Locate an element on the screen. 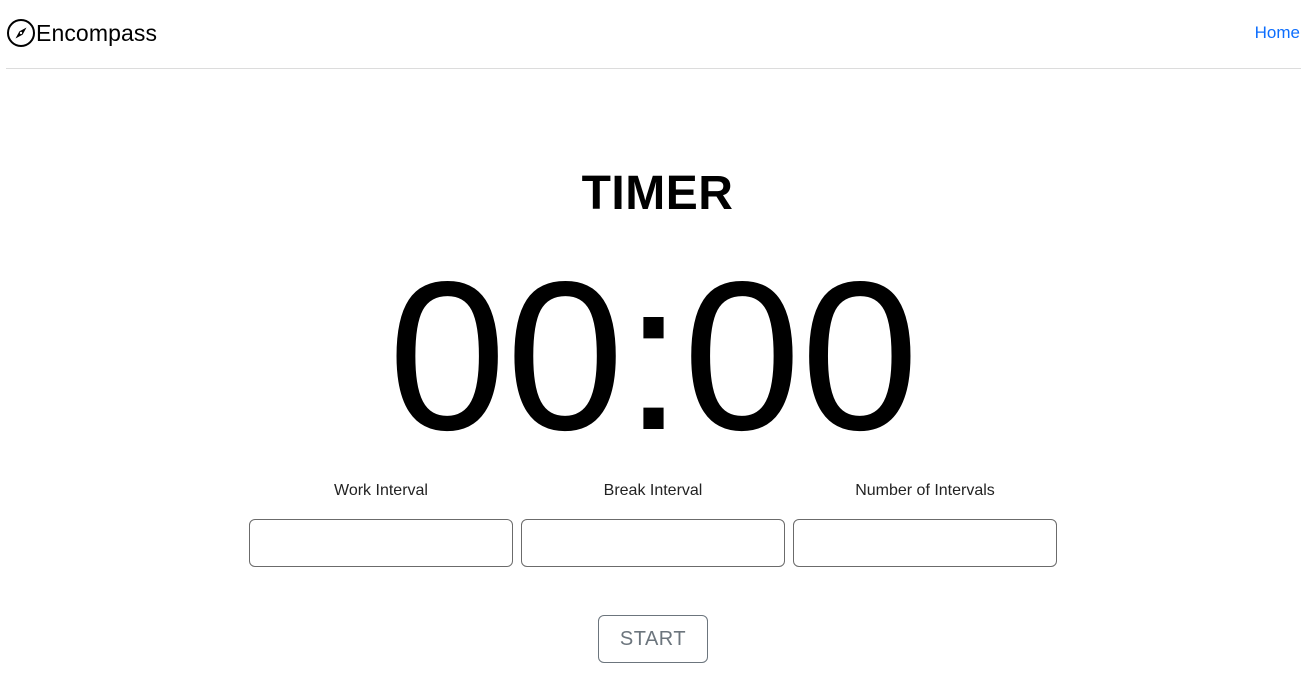  nav-link-home: Home is located at coordinates (1277, 33).